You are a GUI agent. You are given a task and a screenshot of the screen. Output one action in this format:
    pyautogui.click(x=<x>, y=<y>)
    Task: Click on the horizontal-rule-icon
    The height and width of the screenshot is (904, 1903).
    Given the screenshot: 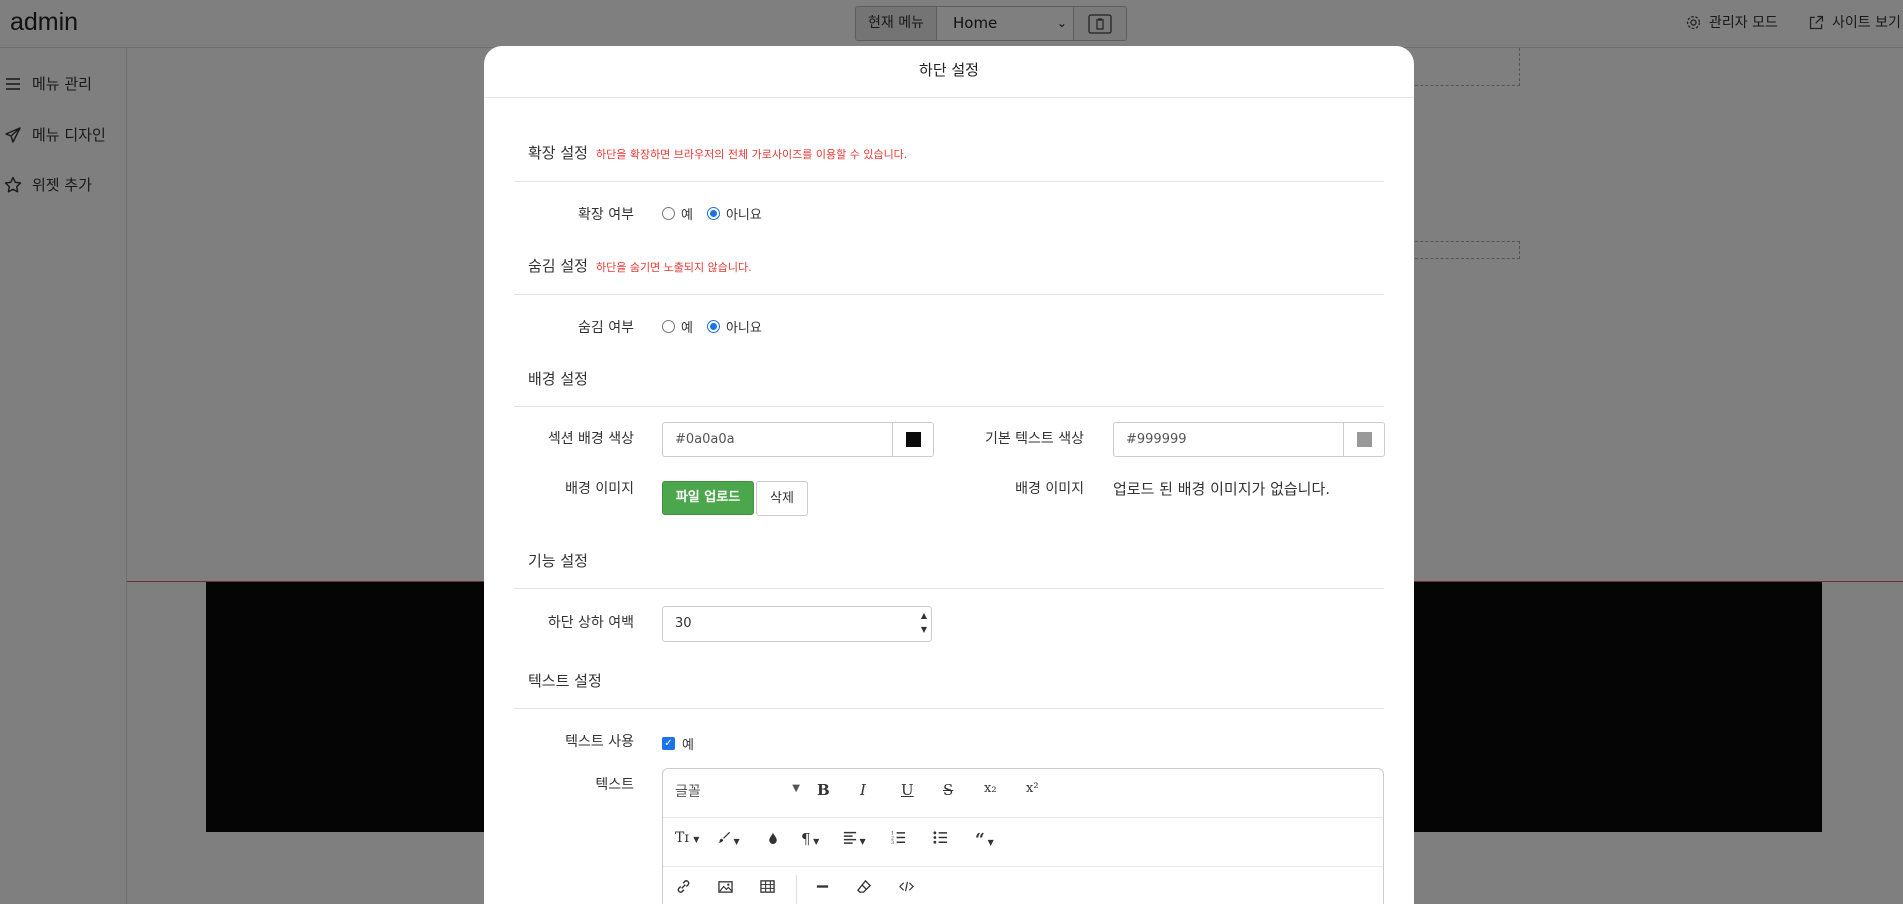 What is the action you would take?
    pyautogui.click(x=822, y=888)
    